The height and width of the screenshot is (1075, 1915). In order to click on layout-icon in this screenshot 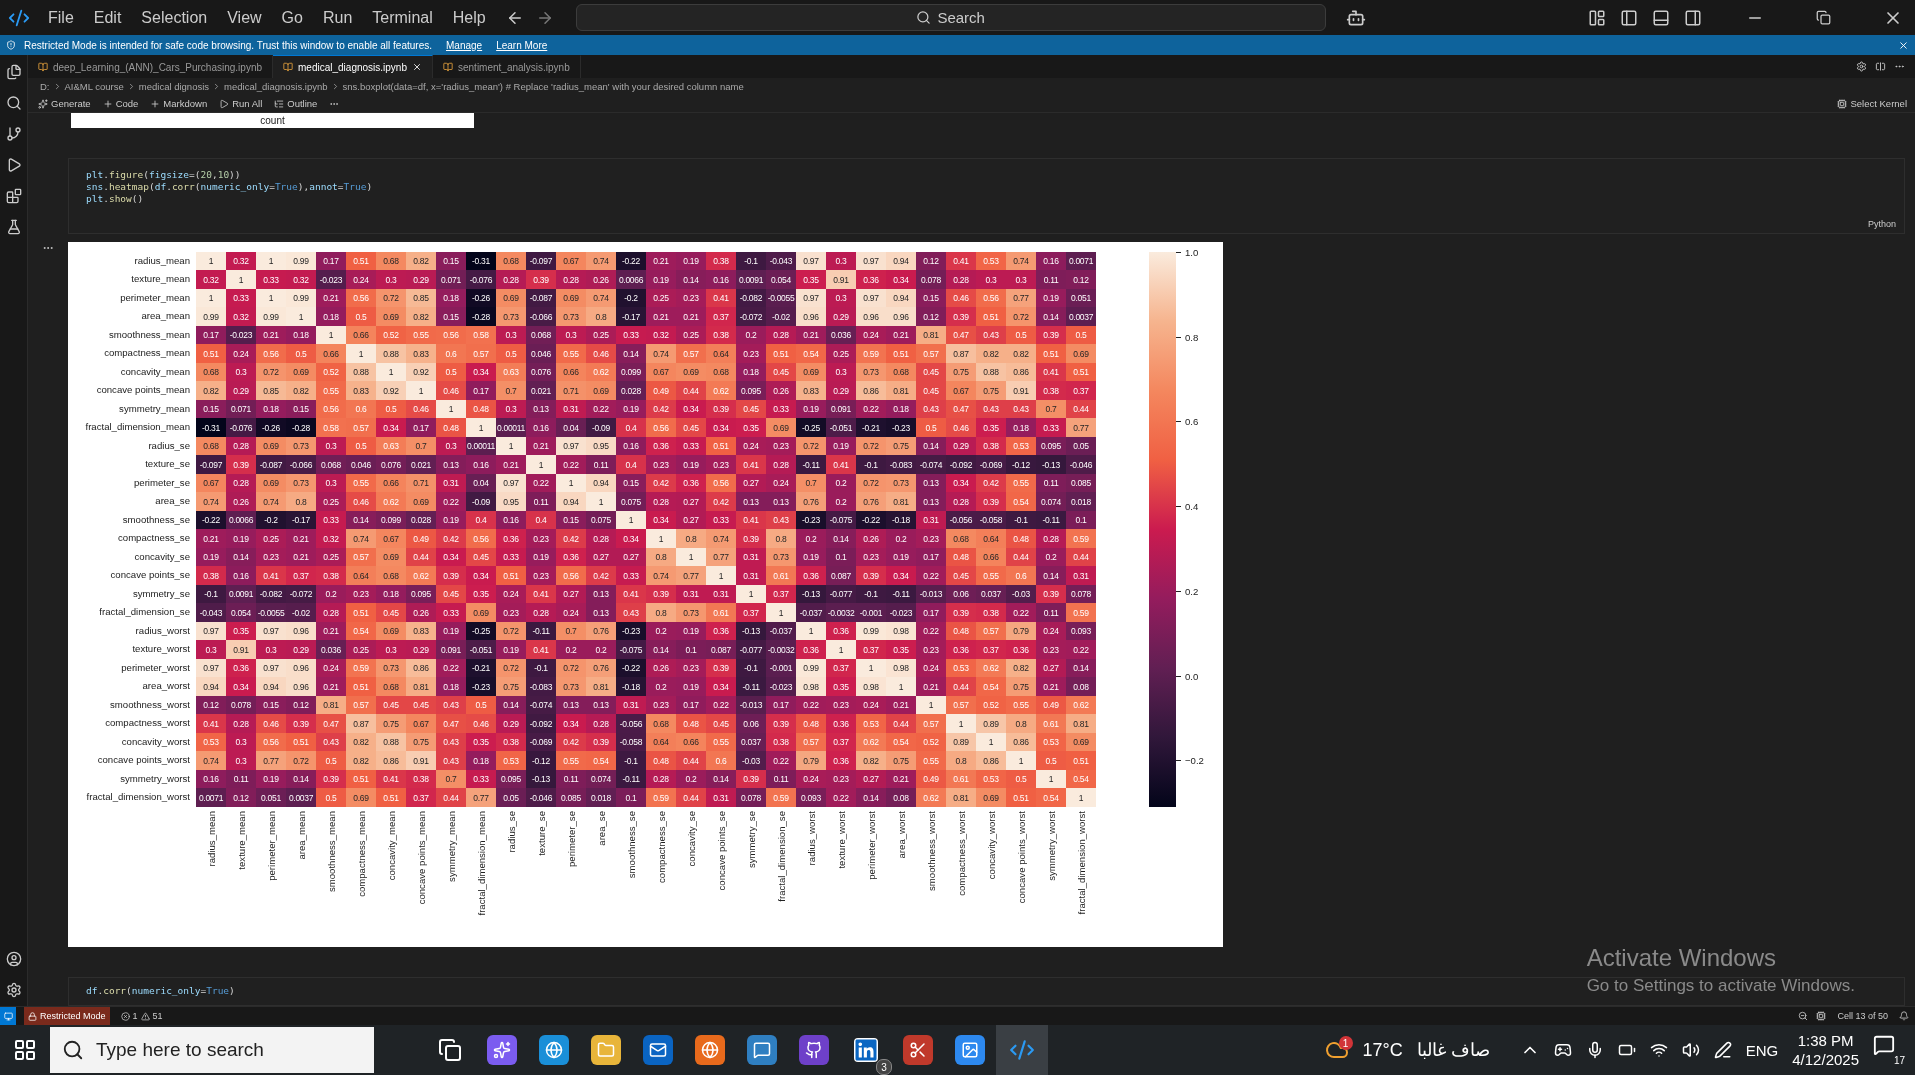, I will do `click(1597, 17)`.